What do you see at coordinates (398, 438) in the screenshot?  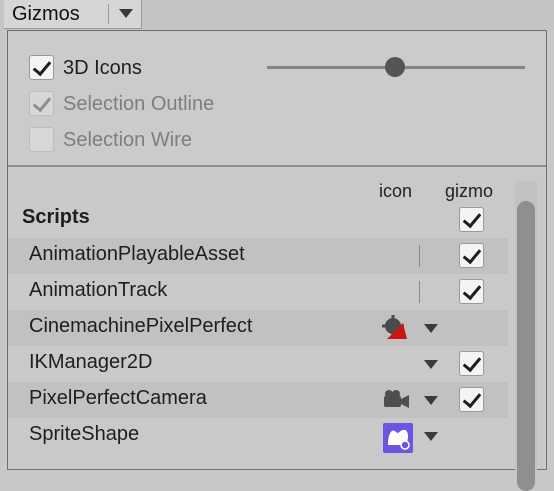 I see `sprite-shape-icon` at bounding box center [398, 438].